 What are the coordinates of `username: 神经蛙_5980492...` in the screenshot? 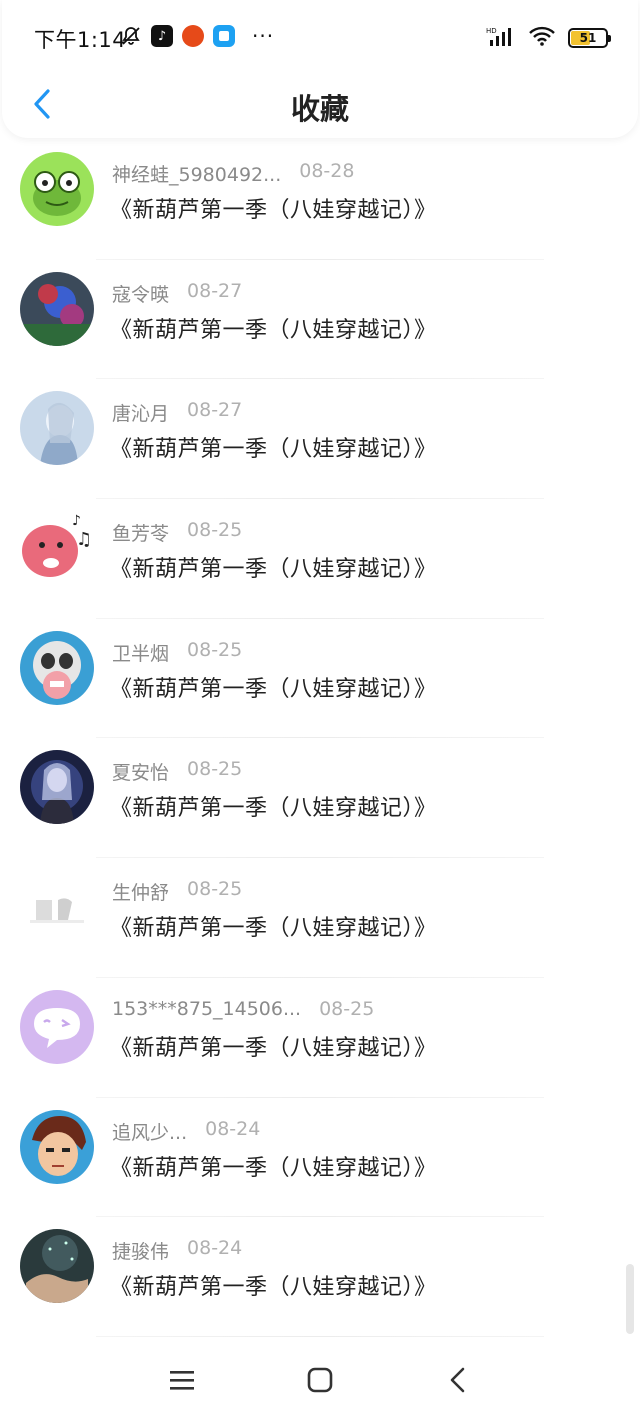 It's located at (197, 175).